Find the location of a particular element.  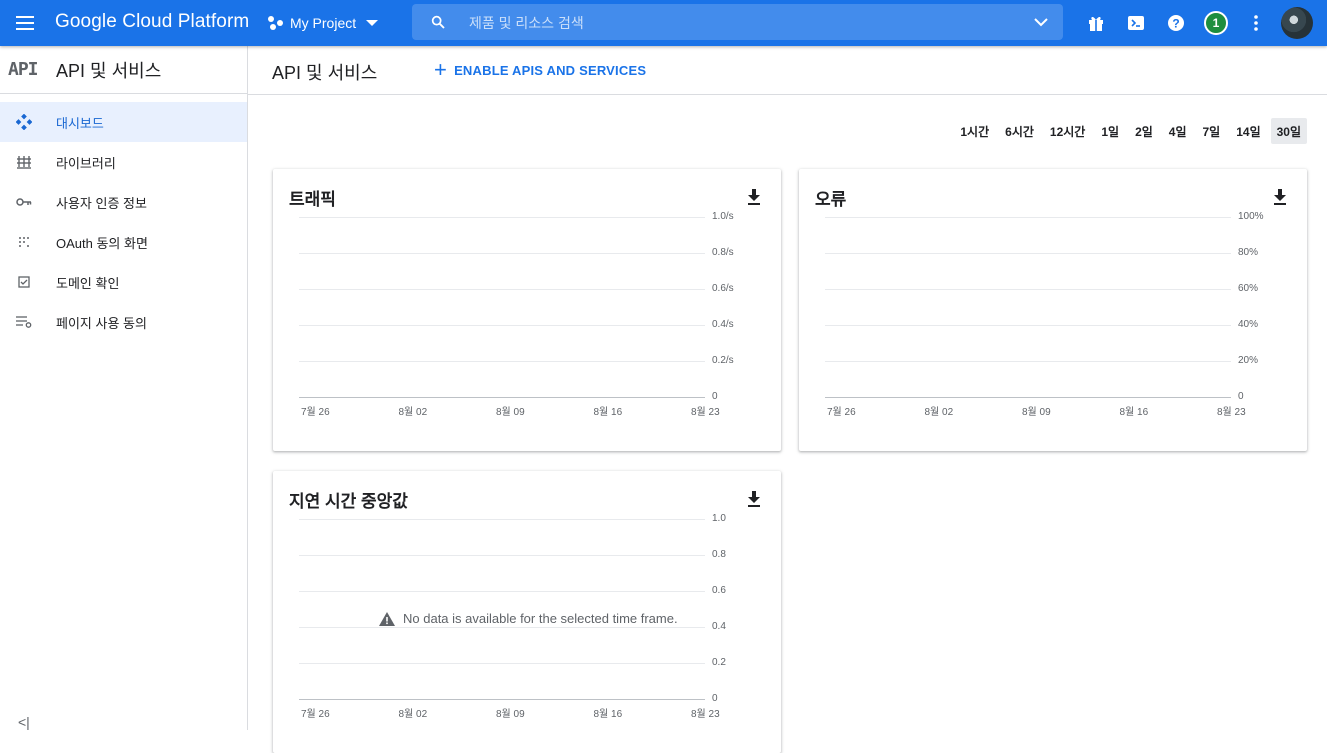

search-input: 제품 및 리소스 검색 is located at coordinates (526, 23).